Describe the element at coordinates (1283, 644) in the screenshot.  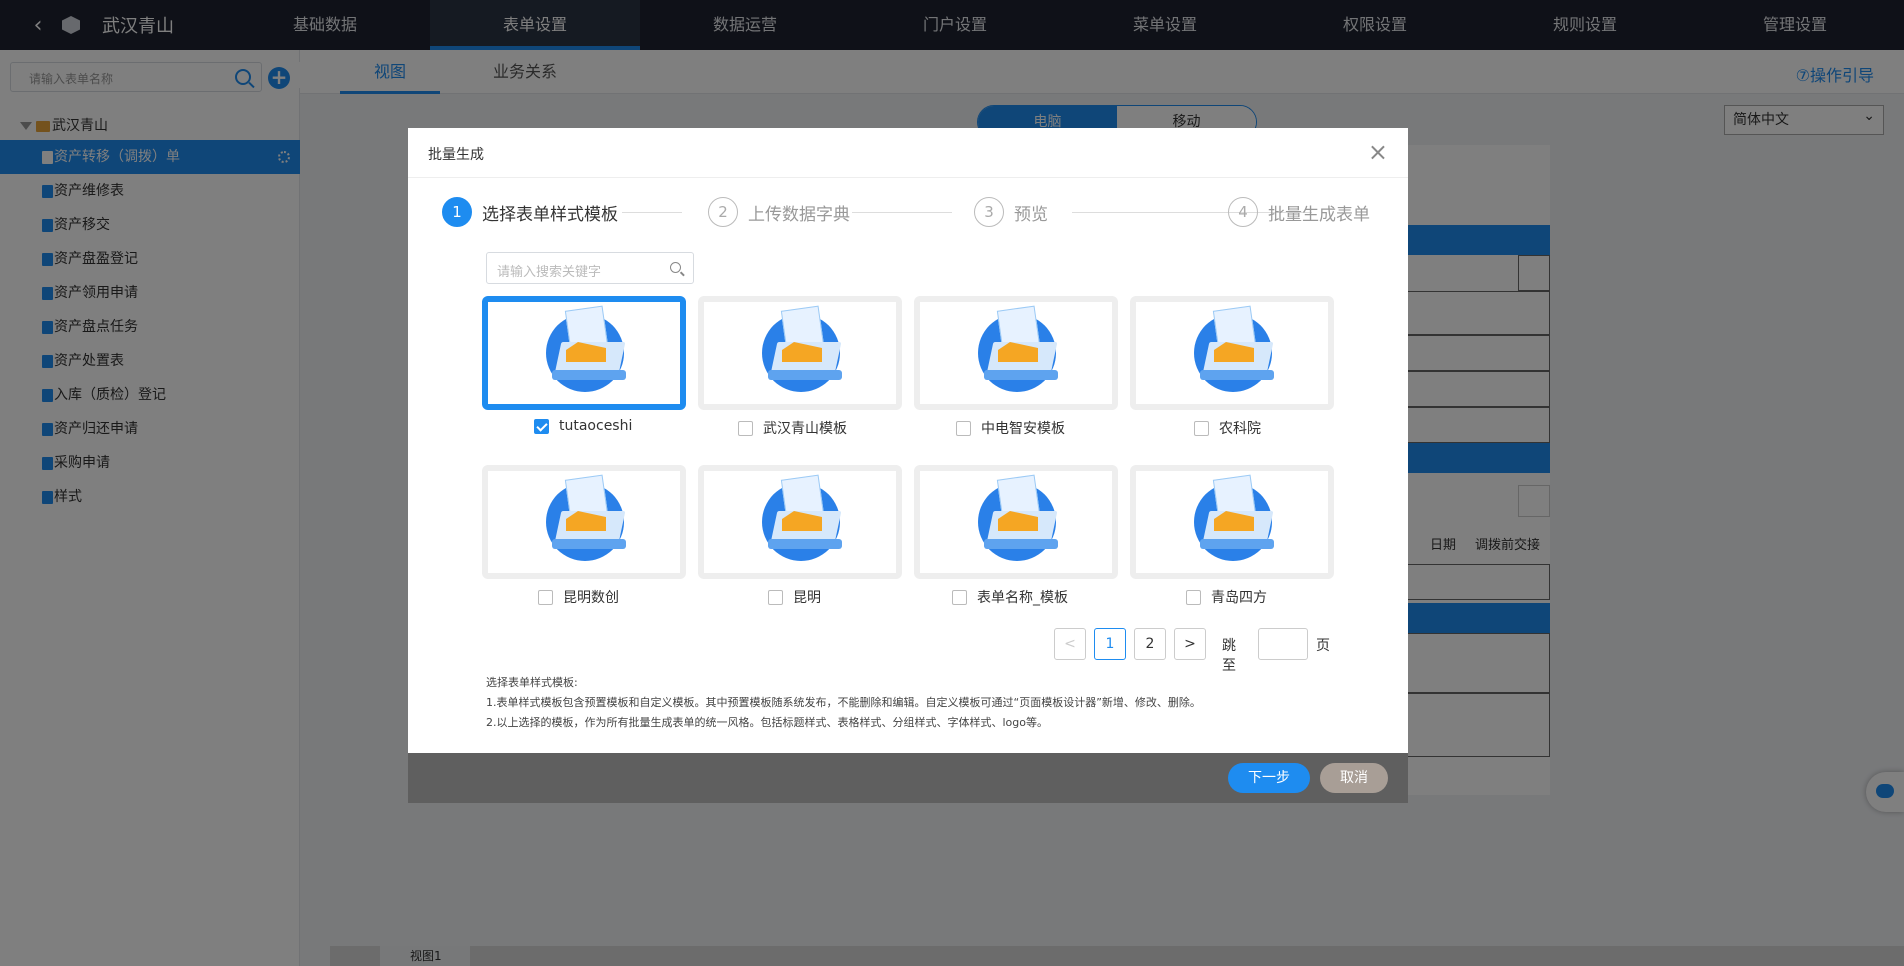
I see `jump-page-input` at that location.